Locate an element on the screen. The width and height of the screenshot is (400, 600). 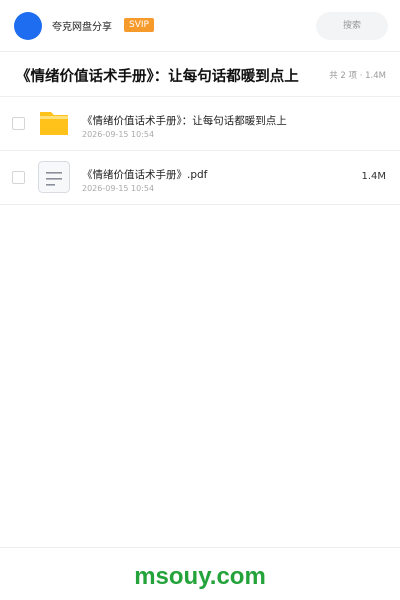
item-summary: 共 2 项 · 1.4M is located at coordinates (357, 76).